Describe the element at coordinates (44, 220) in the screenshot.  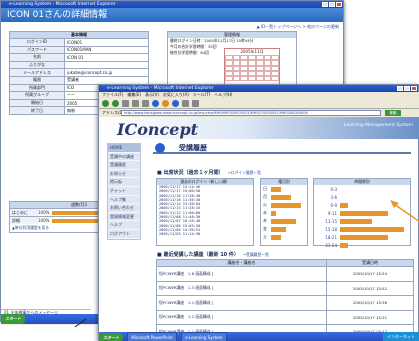
I see `progress-value: 100%` at that location.